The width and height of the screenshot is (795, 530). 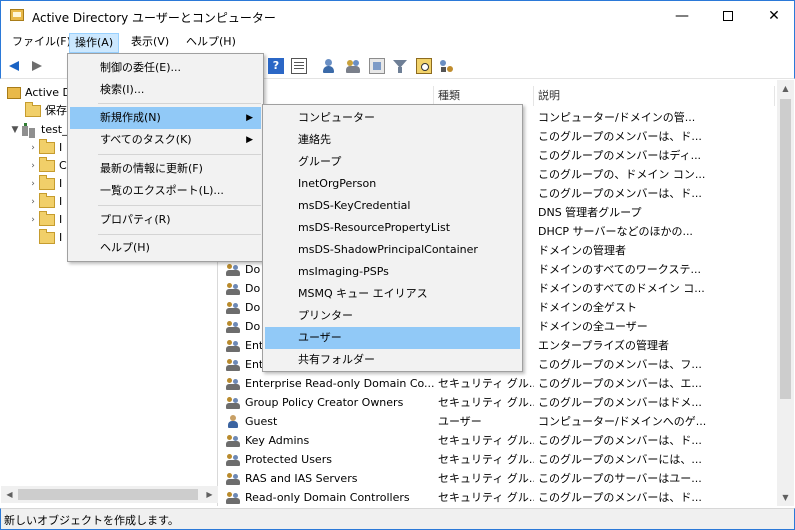 I want to click on submenu-item-msmq-queue-alias: MSMQ キュー エイリアス, so click(x=392, y=294).